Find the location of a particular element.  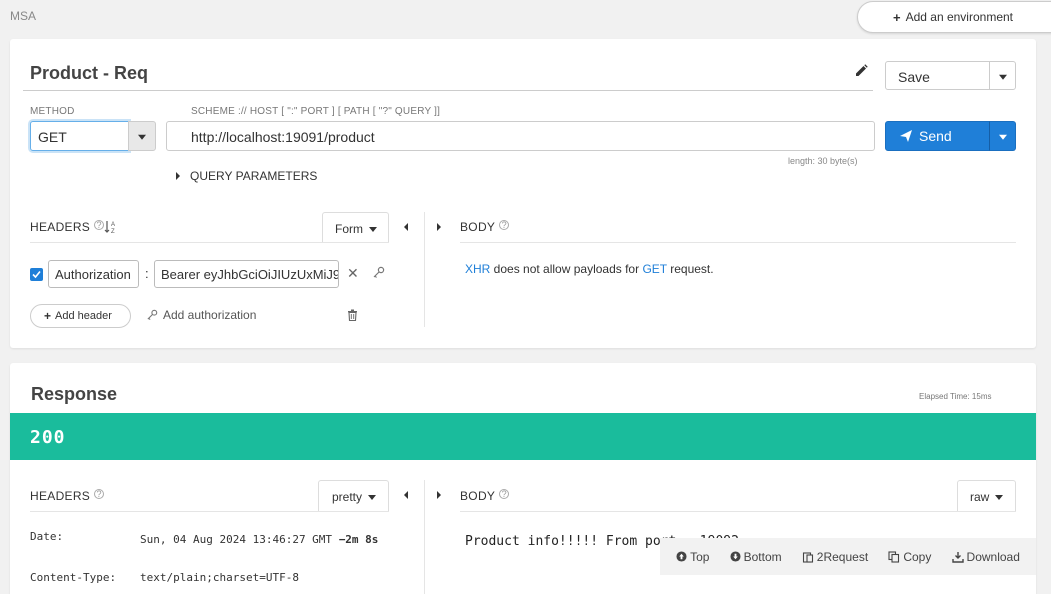

scroll-bottom-button: Bottom is located at coordinates (756, 557).